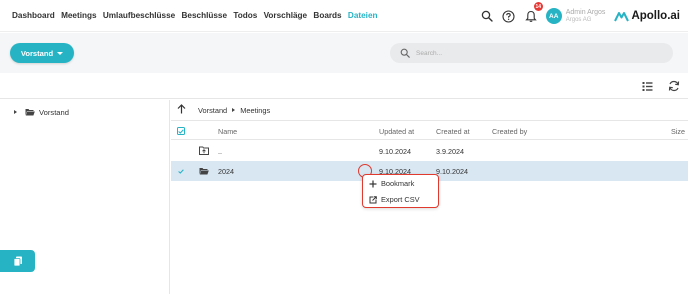 This screenshot has height=294, width=688. What do you see at coordinates (181, 110) in the screenshot?
I see `arrow-up-icon` at bounding box center [181, 110].